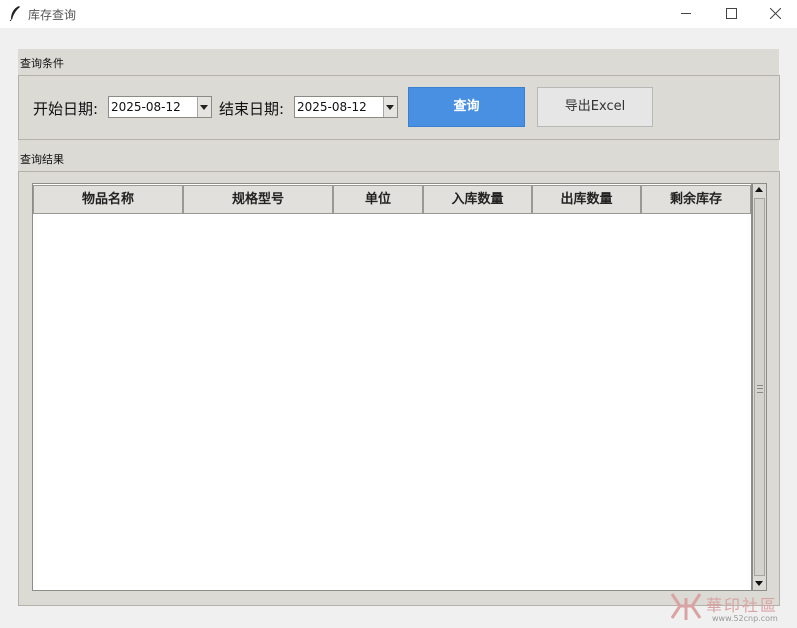 This screenshot has height=628, width=797. What do you see at coordinates (14, 13) in the screenshot?
I see `feather-icon` at bounding box center [14, 13].